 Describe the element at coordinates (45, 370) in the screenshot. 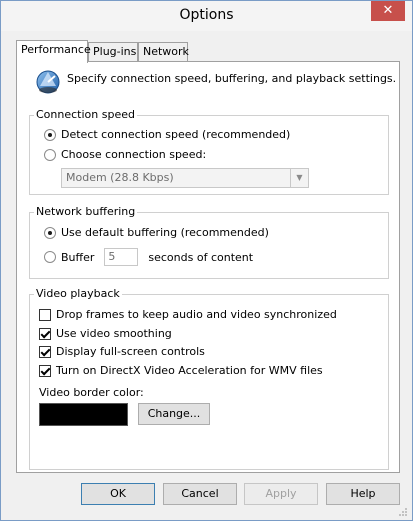

I see `dxva-checkbox` at that location.